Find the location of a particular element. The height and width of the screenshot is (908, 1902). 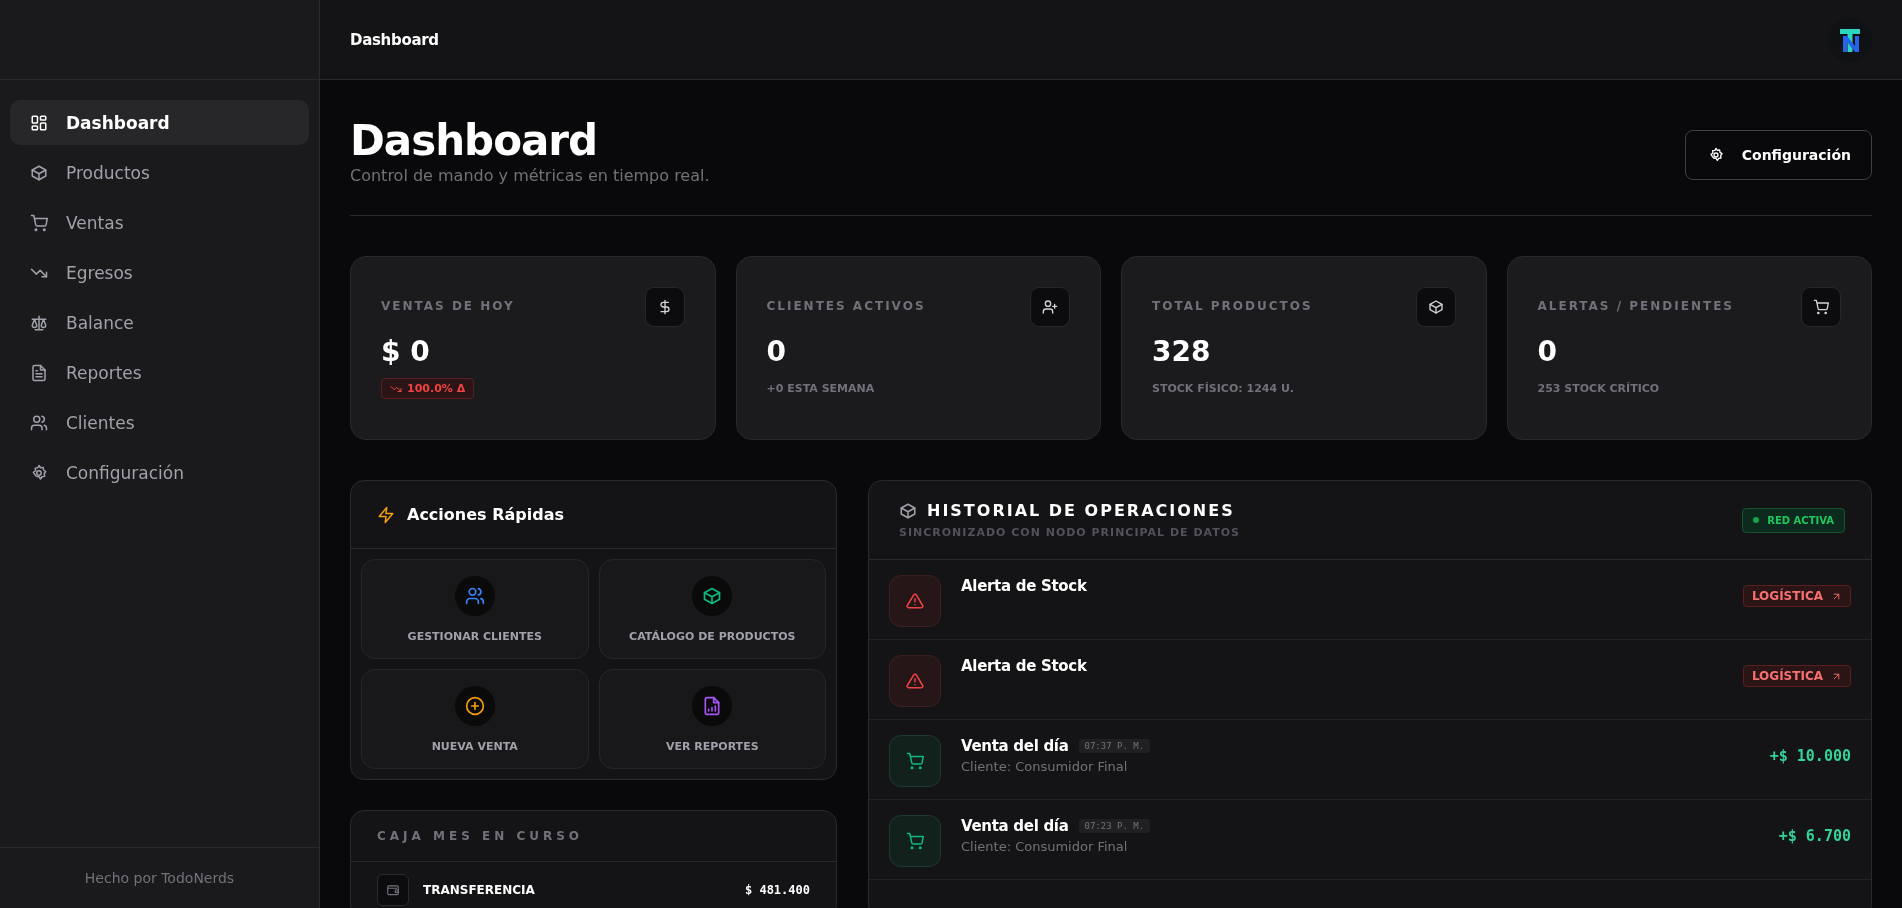

stat-value: $ 0 is located at coordinates (406, 352).